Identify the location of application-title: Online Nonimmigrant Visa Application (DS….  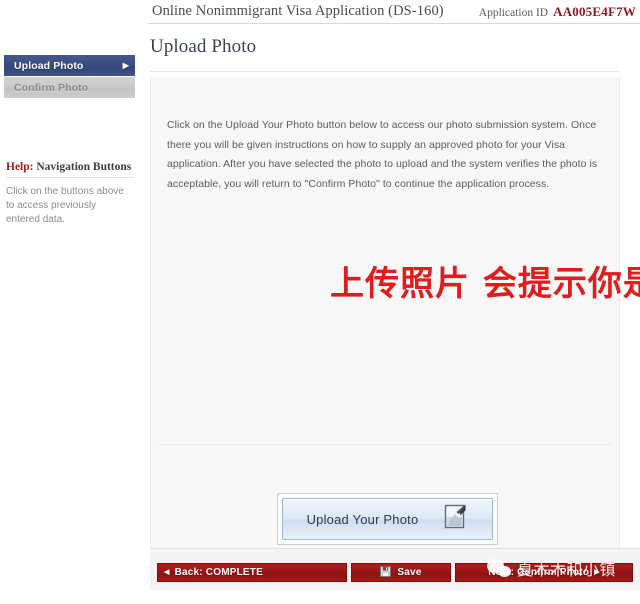
(298, 11).